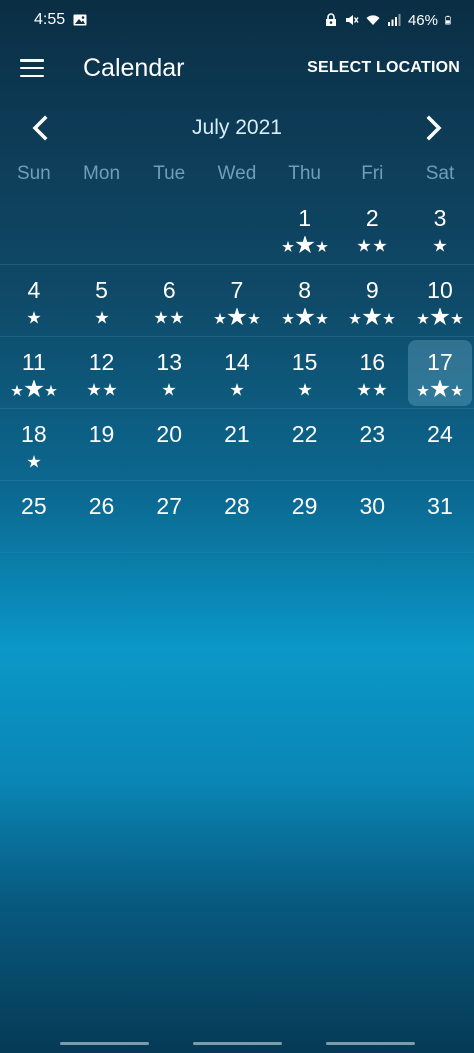  I want to click on calendar-day-cell: 28, so click(237, 517).